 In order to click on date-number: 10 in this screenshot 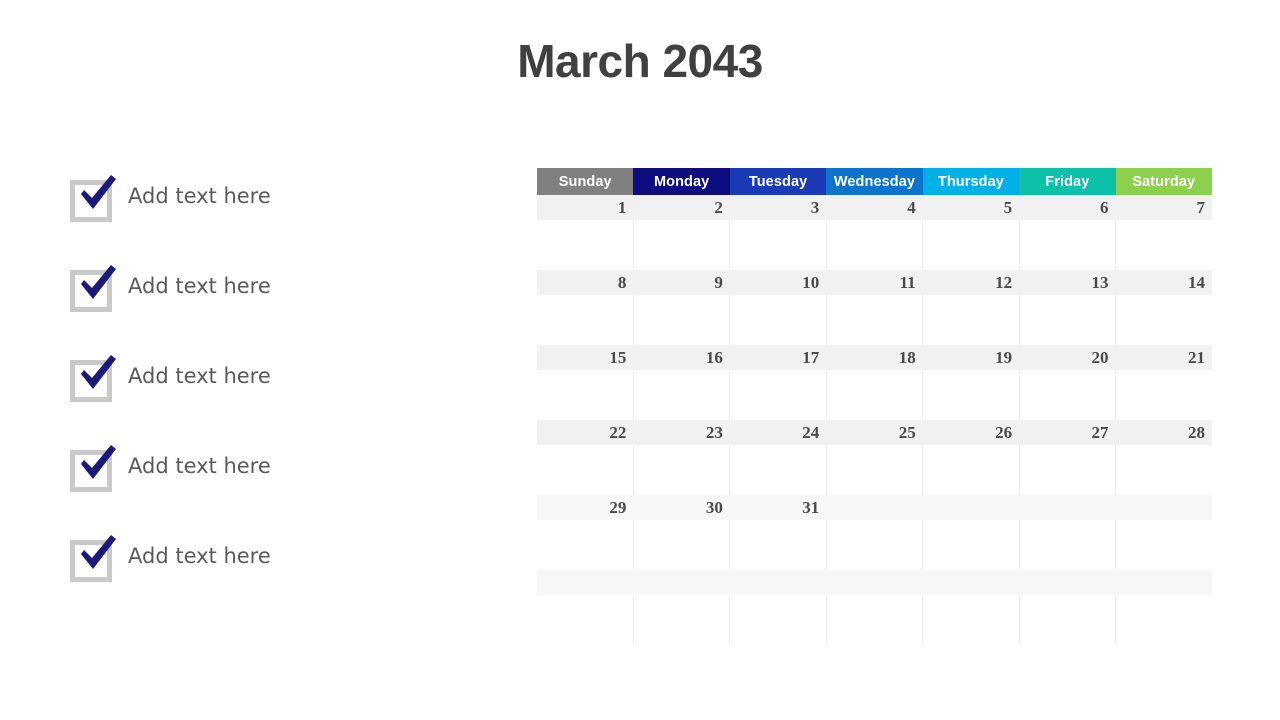, I will do `click(778, 282)`.